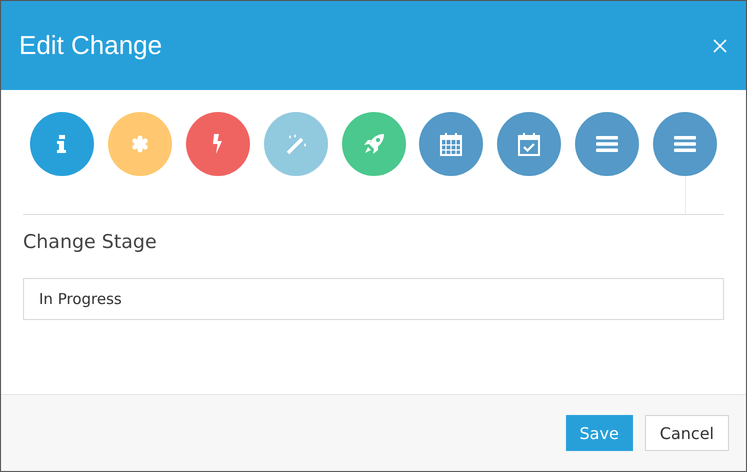 The width and height of the screenshot is (747, 472). What do you see at coordinates (139, 144) in the screenshot?
I see `asterisk-icon` at bounding box center [139, 144].